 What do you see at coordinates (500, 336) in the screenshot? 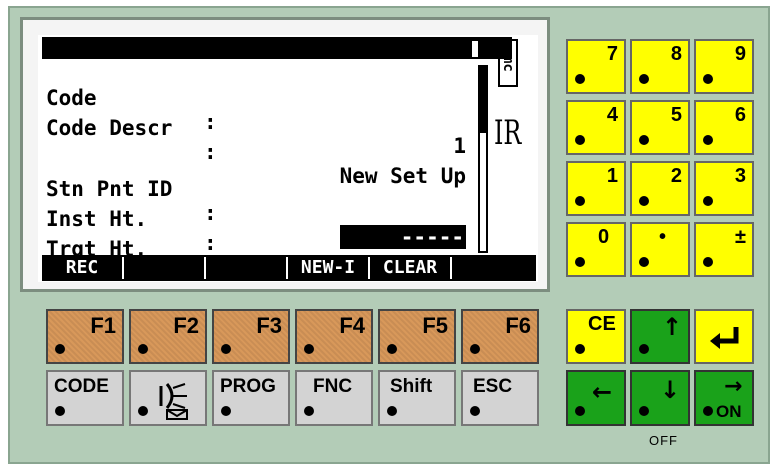
I see `key-f6: F6` at bounding box center [500, 336].